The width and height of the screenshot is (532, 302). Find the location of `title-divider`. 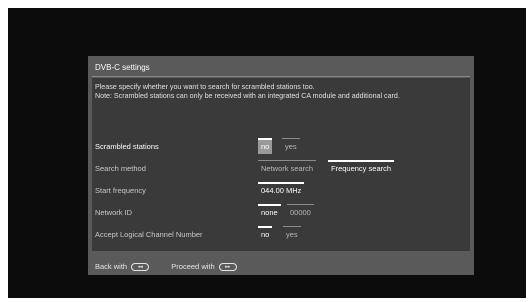

title-divider is located at coordinates (281, 76).